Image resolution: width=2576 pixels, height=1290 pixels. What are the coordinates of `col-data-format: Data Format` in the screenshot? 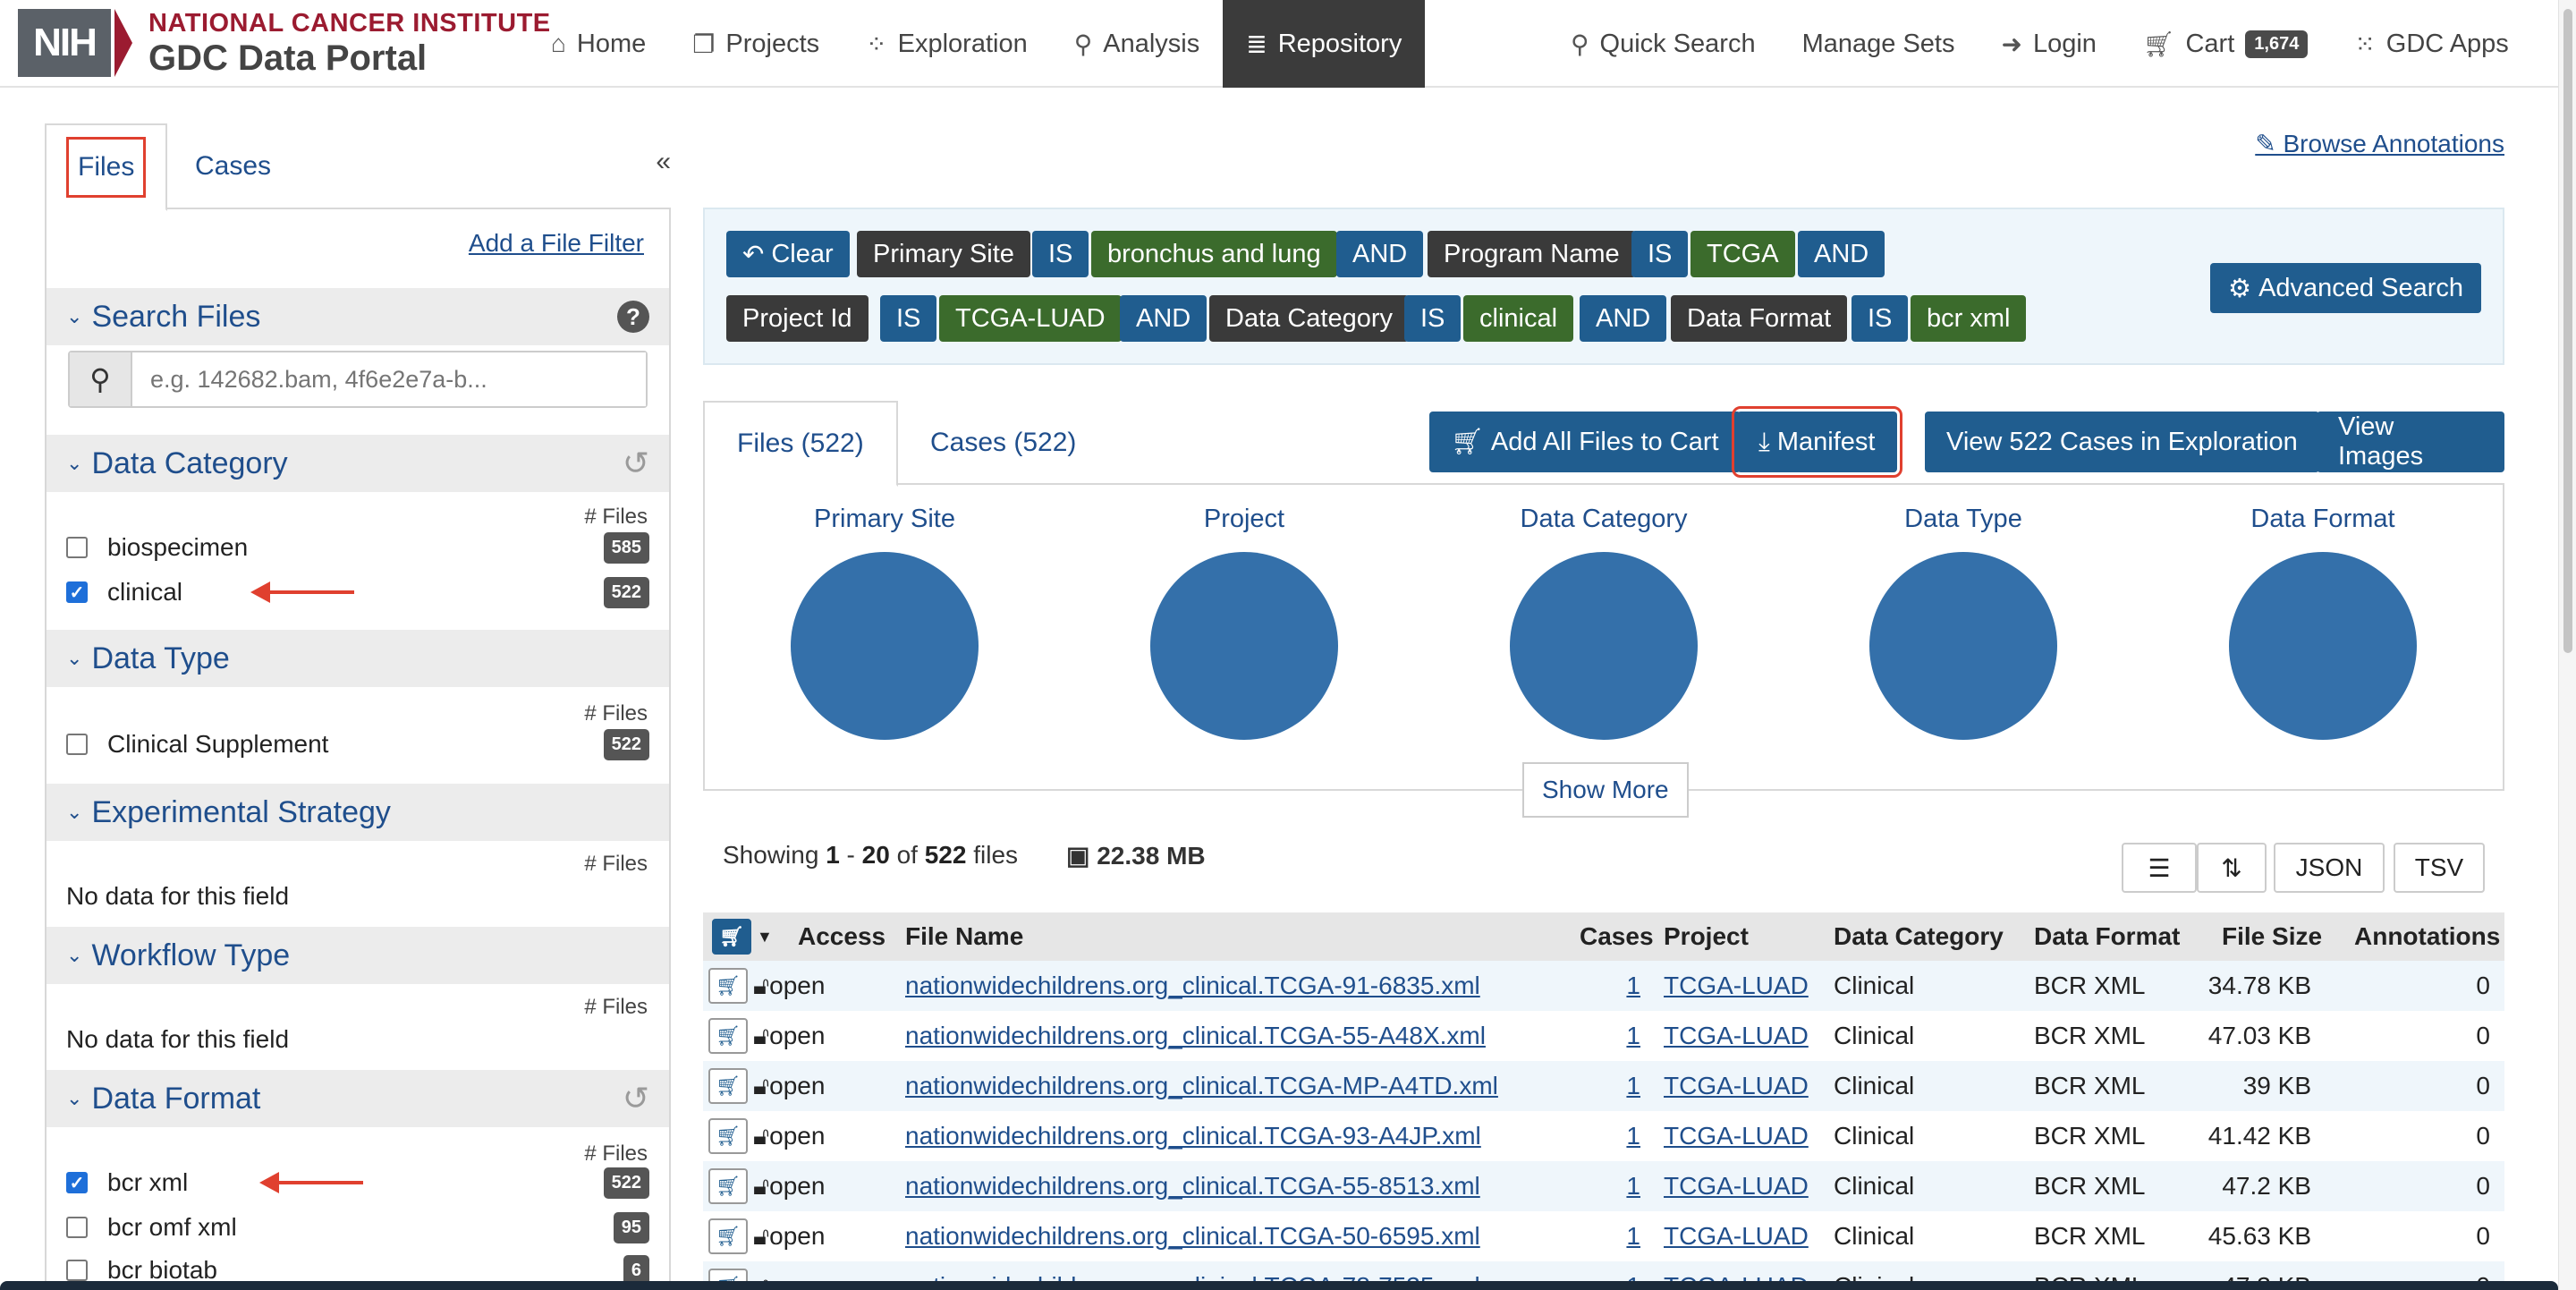 It's located at (2107, 937).